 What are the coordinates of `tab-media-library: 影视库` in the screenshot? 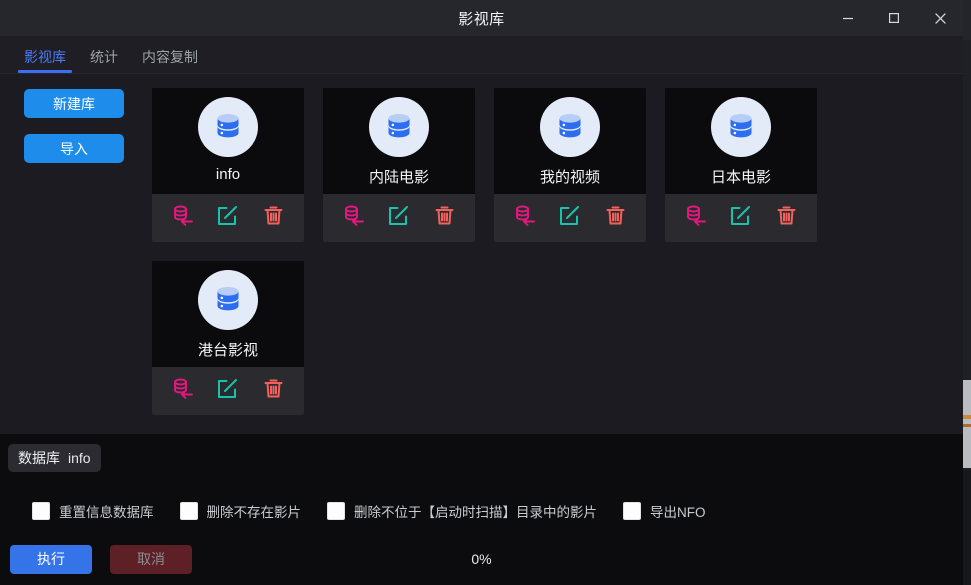 It's located at (45, 61).